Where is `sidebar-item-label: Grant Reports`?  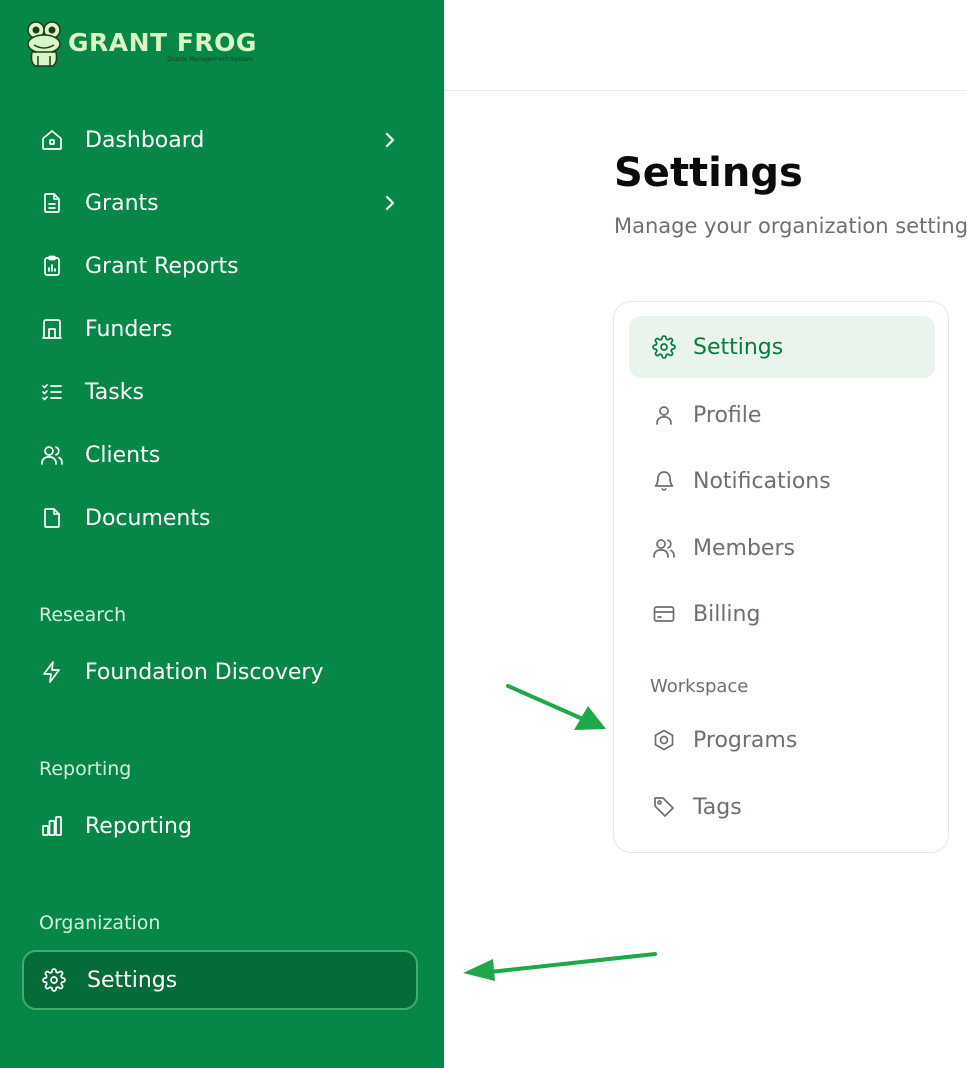
sidebar-item-label: Grant Reports is located at coordinates (162, 266).